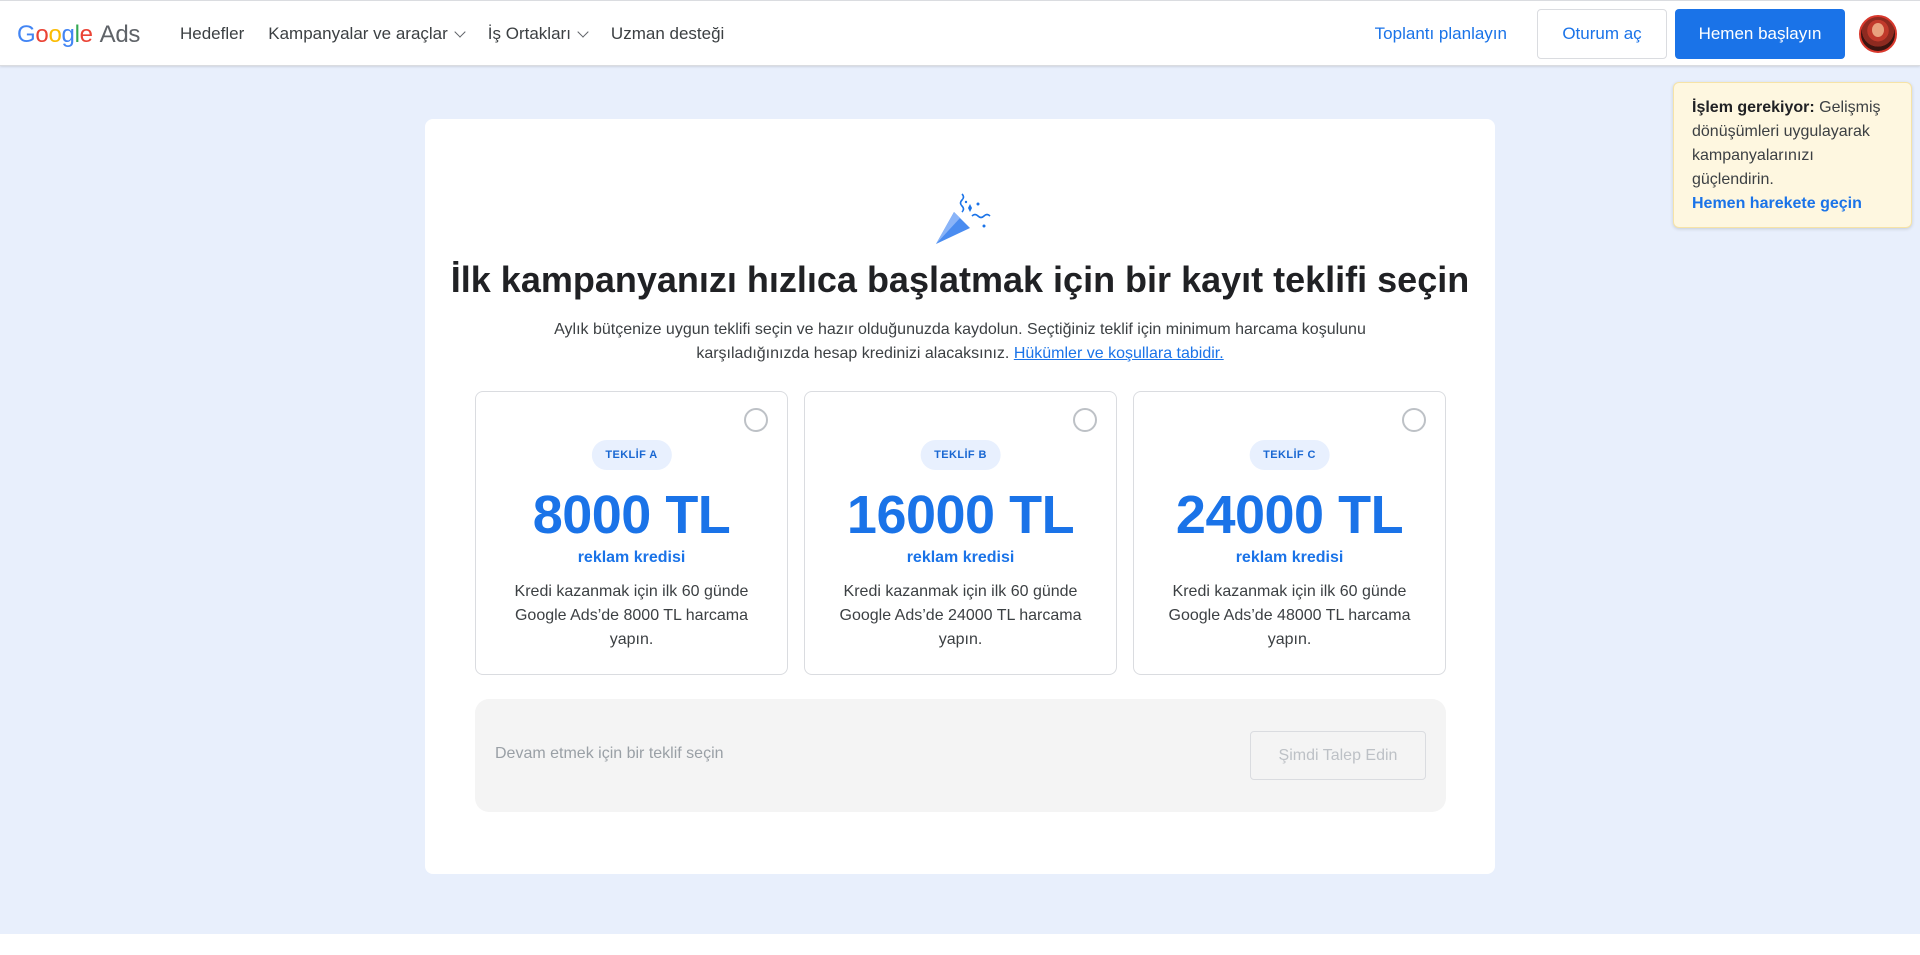  Describe the element at coordinates (1414, 420) in the screenshot. I see `offer-c-radio` at that location.